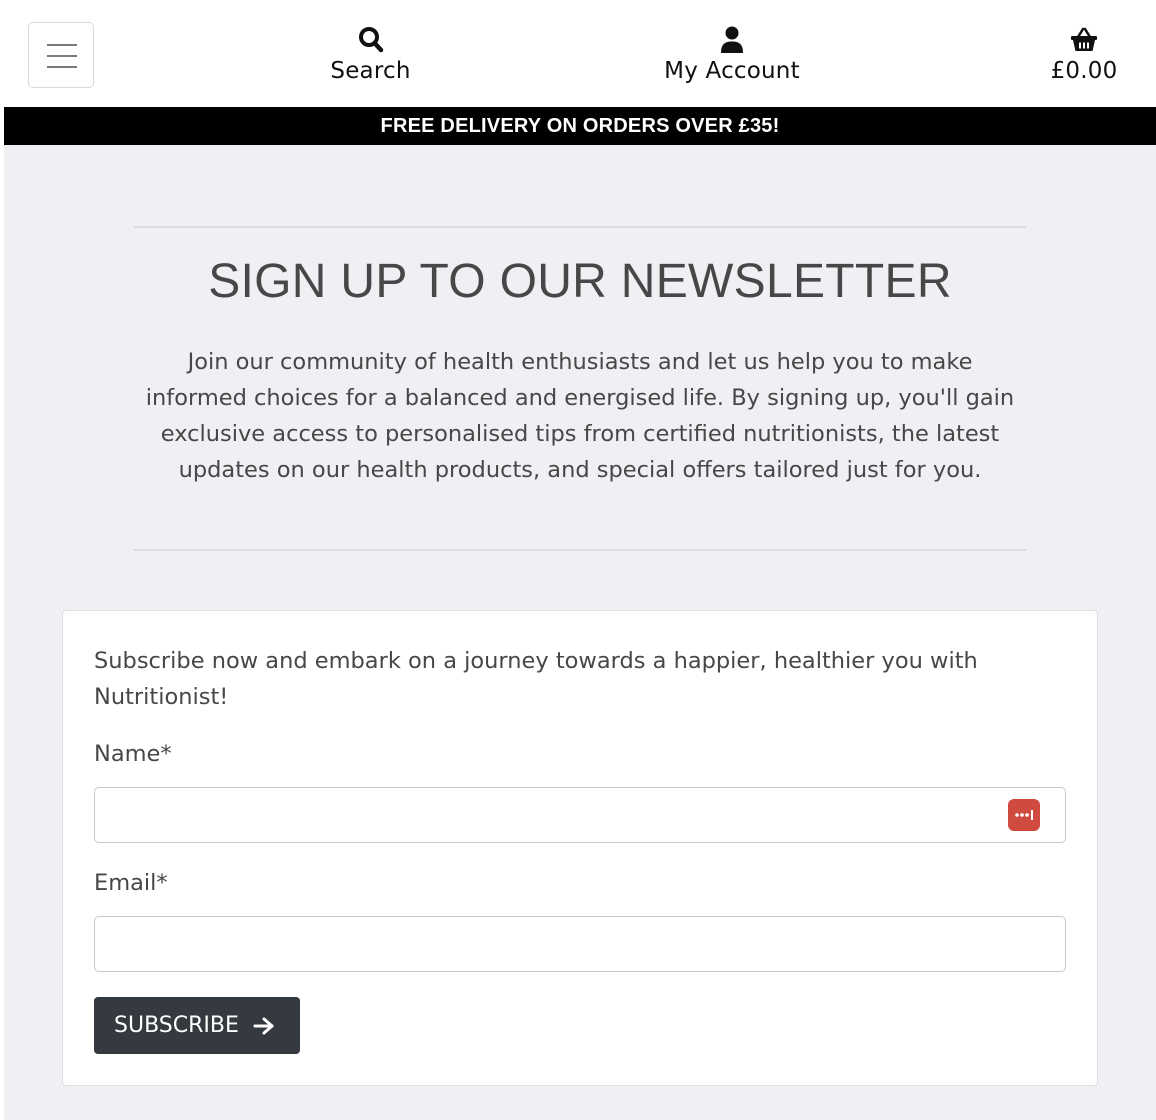  I want to click on subscribe-button: SUBSCRIBE, so click(197, 1025).